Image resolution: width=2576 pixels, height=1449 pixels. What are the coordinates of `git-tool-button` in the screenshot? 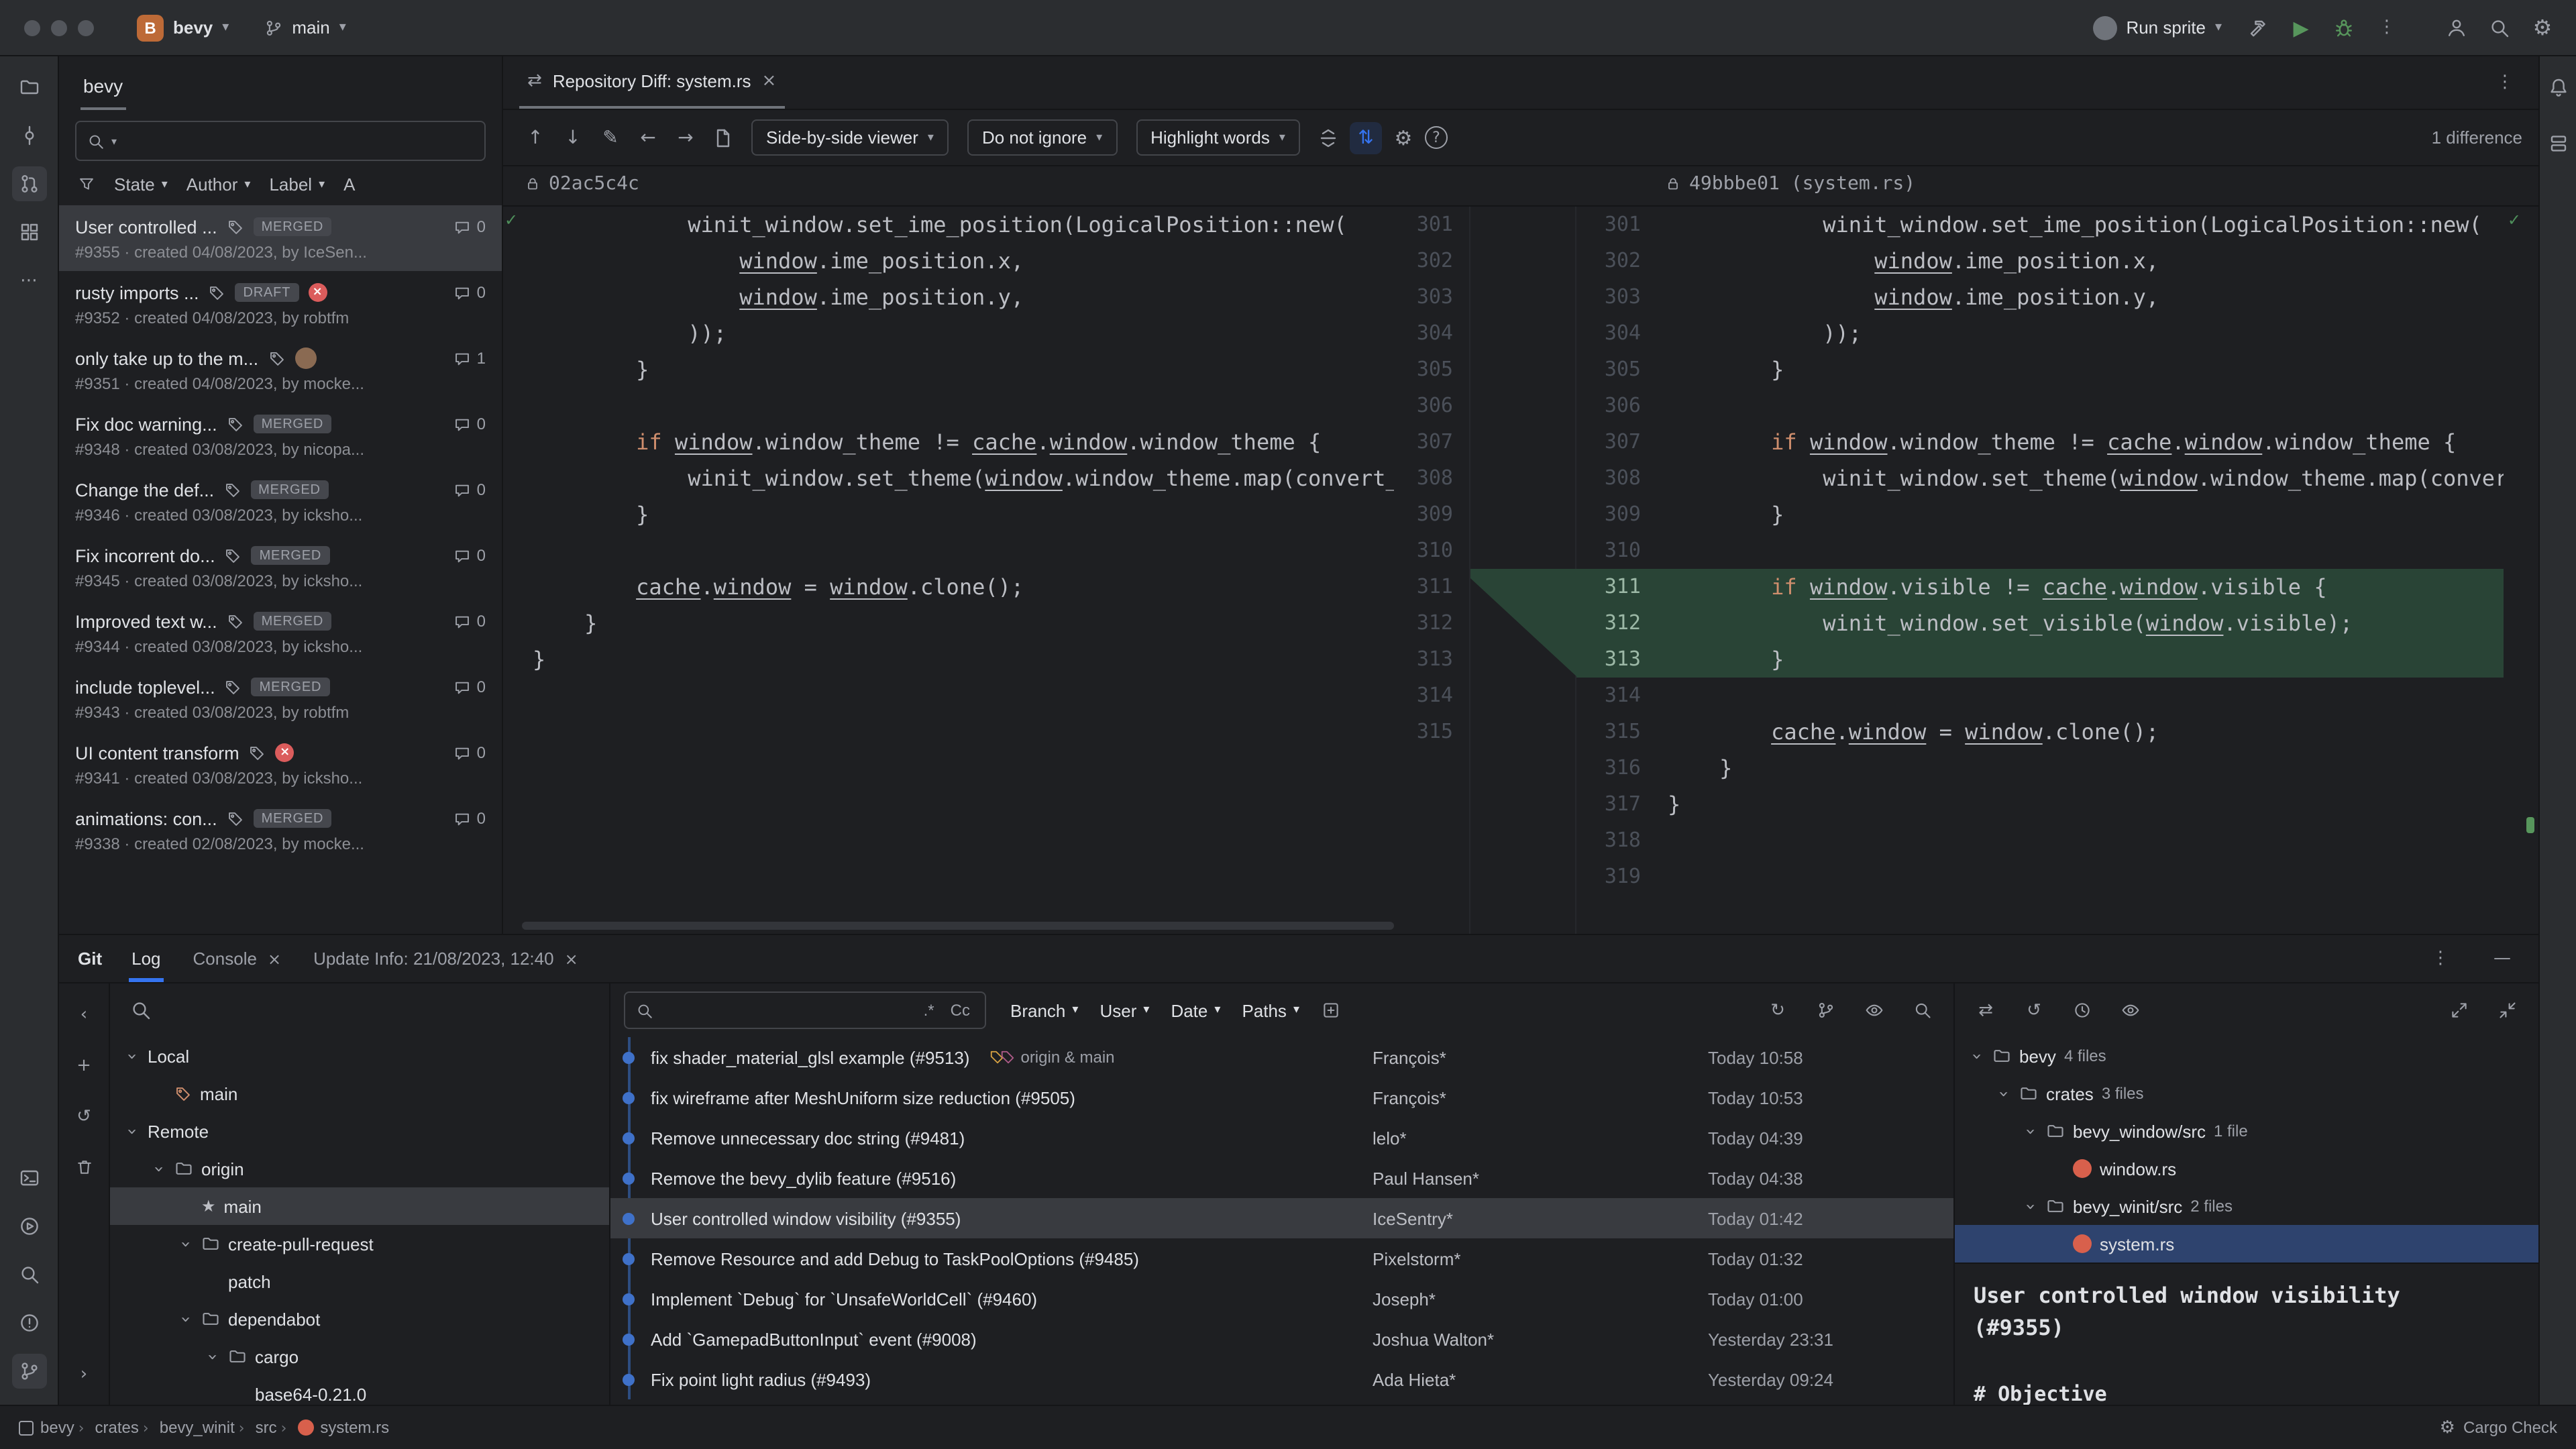 It's located at (28, 1371).